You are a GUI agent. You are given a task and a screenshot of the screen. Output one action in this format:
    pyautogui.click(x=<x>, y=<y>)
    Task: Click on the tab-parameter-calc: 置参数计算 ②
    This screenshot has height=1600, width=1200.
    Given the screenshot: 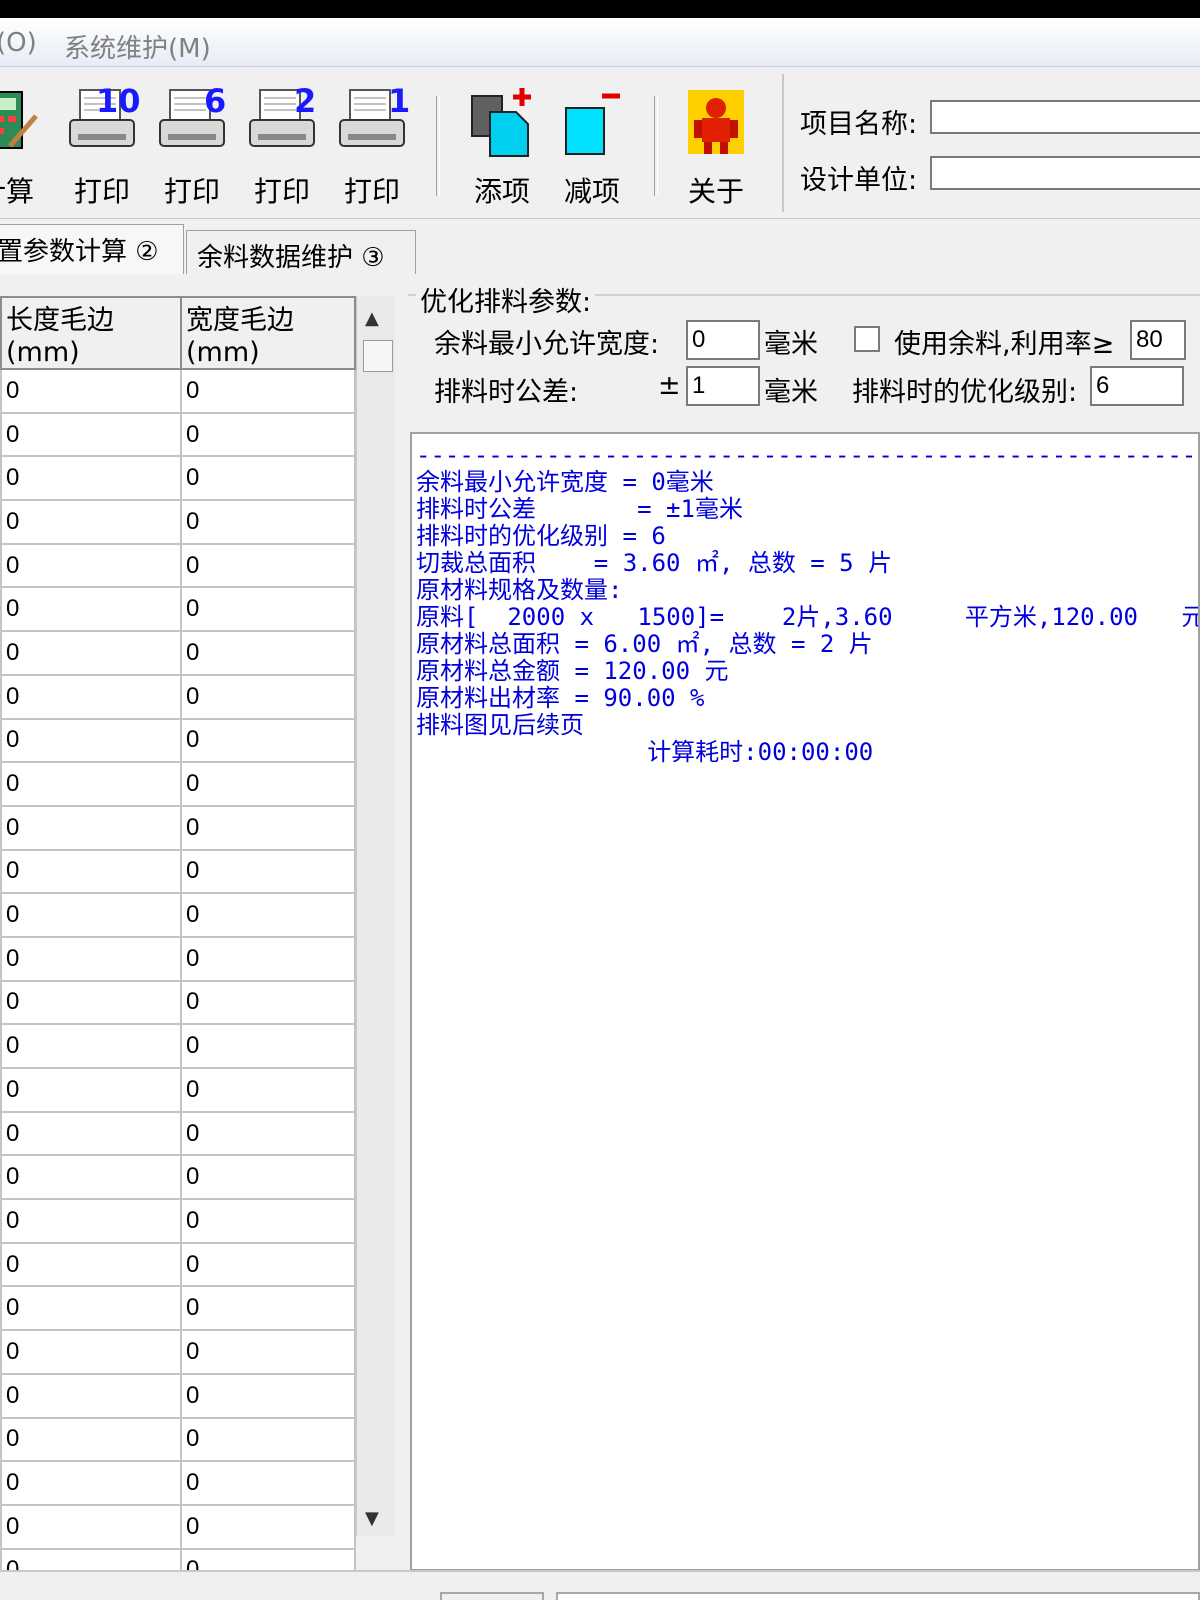 What is the action you would take?
    pyautogui.click(x=92, y=249)
    